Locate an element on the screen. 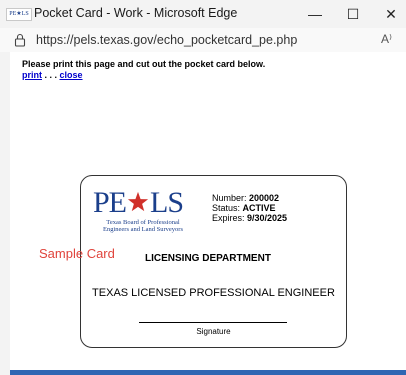 The image size is (406, 375). maximize-button: ☐ is located at coordinates (353, 14).